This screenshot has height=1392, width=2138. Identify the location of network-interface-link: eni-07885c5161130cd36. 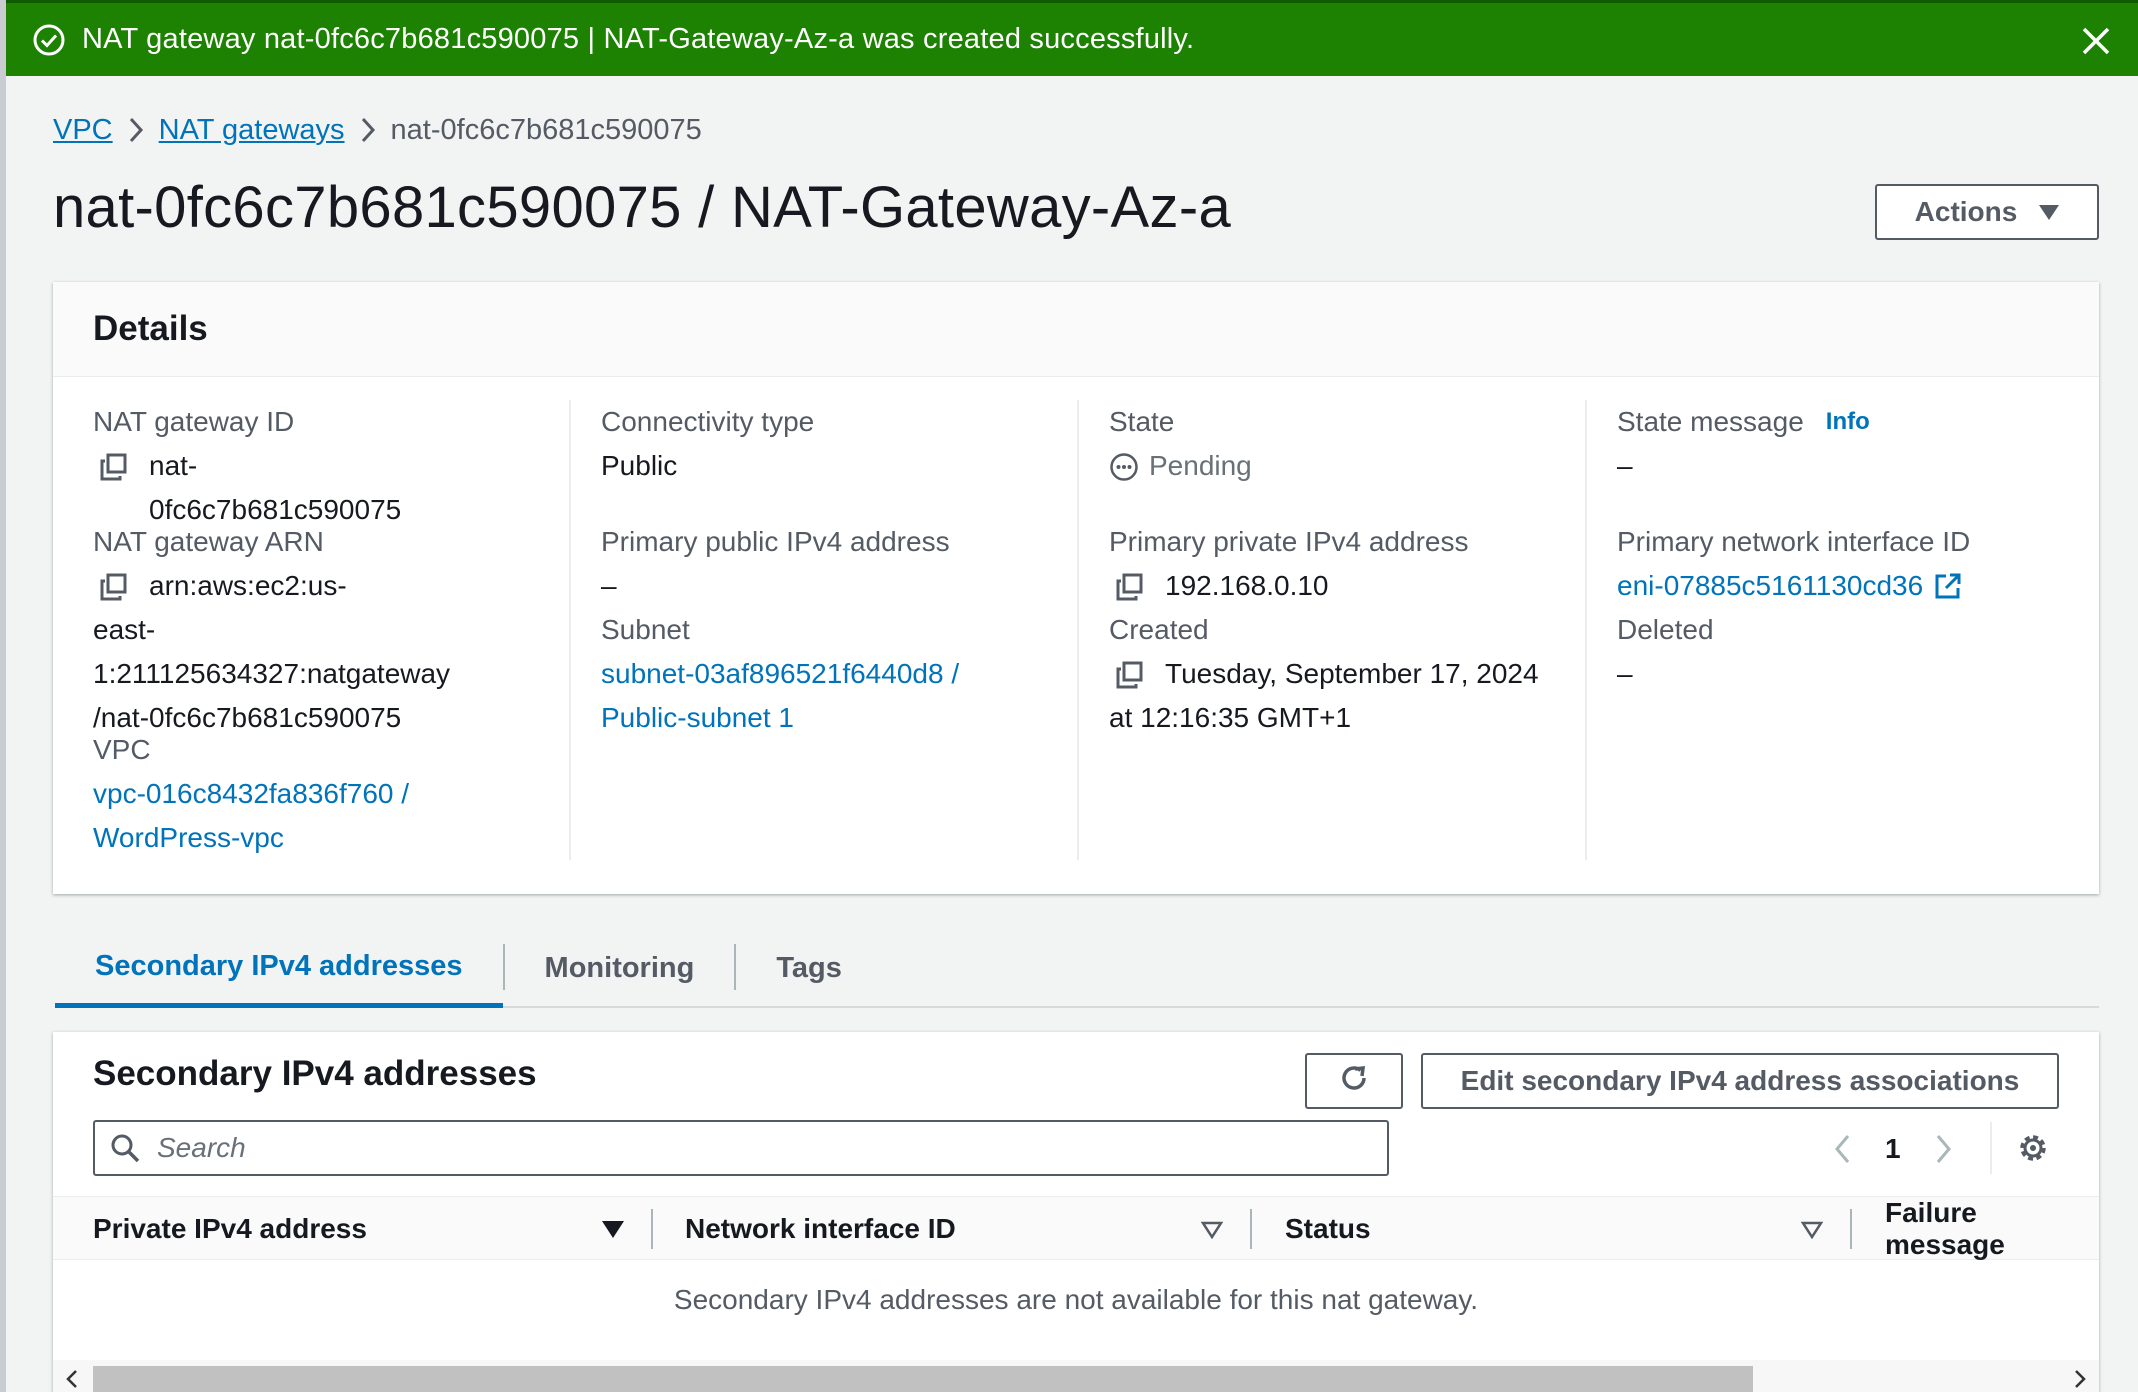
(1793, 586).